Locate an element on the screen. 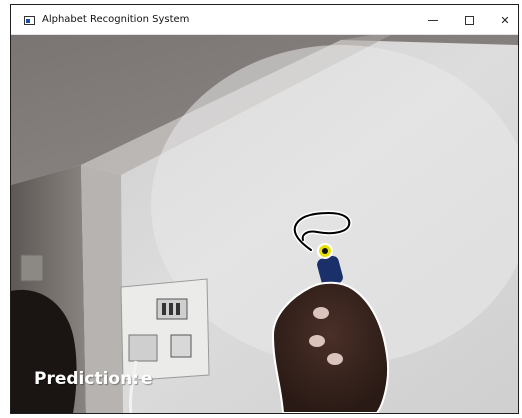 Image resolution: width=522 pixels, height=418 pixels. minimize-icon is located at coordinates (433, 20).